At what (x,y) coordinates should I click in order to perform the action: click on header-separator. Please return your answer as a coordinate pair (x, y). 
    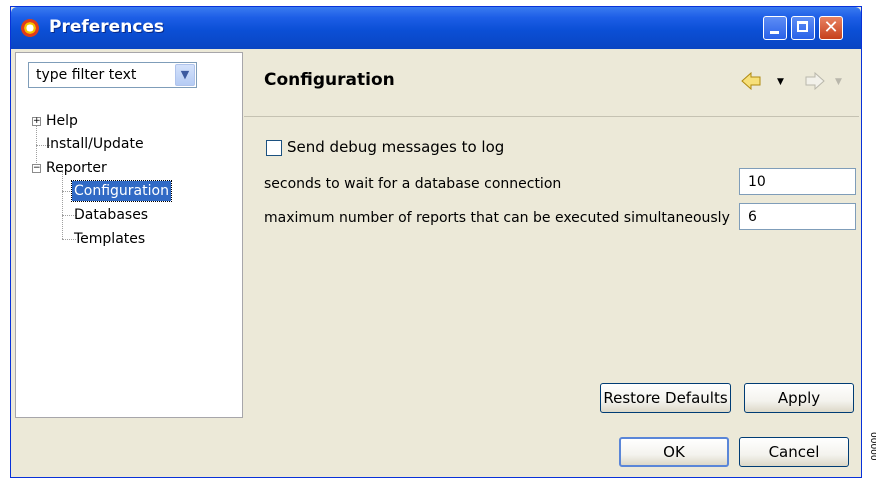
    Looking at the image, I should click on (551, 116).